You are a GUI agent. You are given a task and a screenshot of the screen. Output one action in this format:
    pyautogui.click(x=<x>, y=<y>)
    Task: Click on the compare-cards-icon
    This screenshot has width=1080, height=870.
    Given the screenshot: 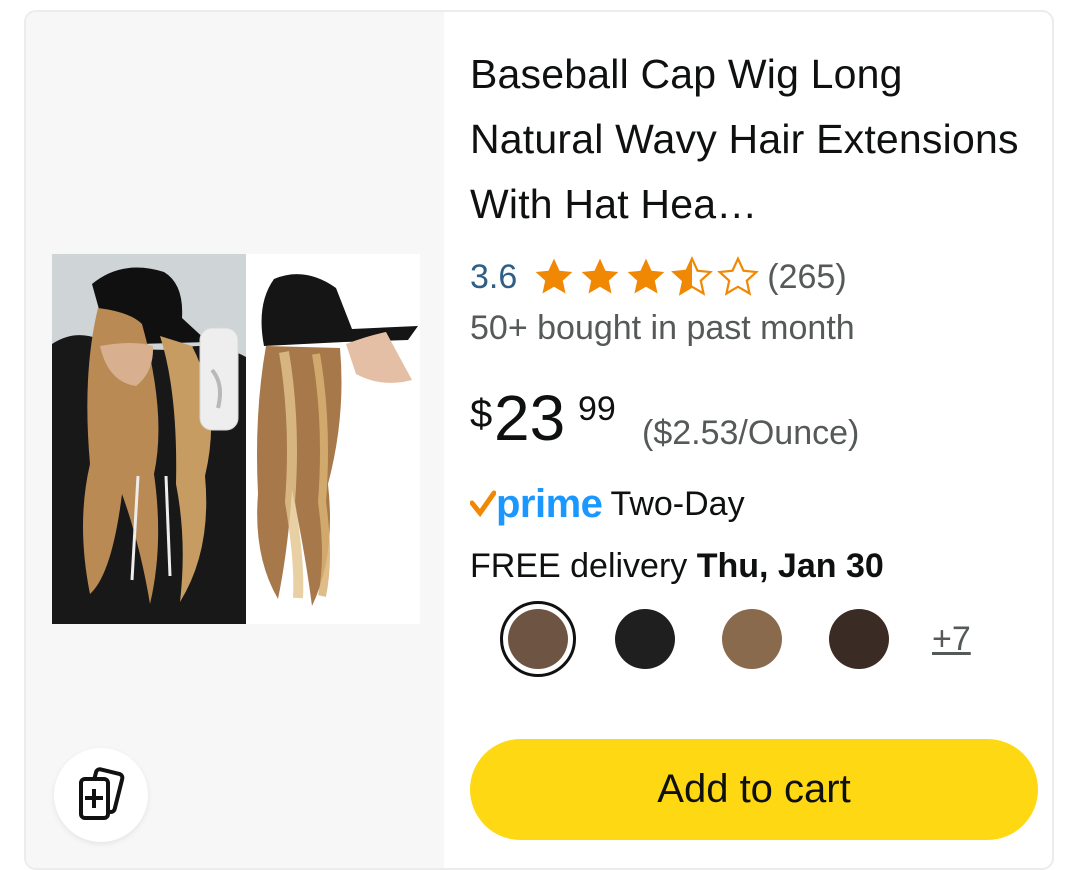 What is the action you would take?
    pyautogui.click(x=102, y=793)
    